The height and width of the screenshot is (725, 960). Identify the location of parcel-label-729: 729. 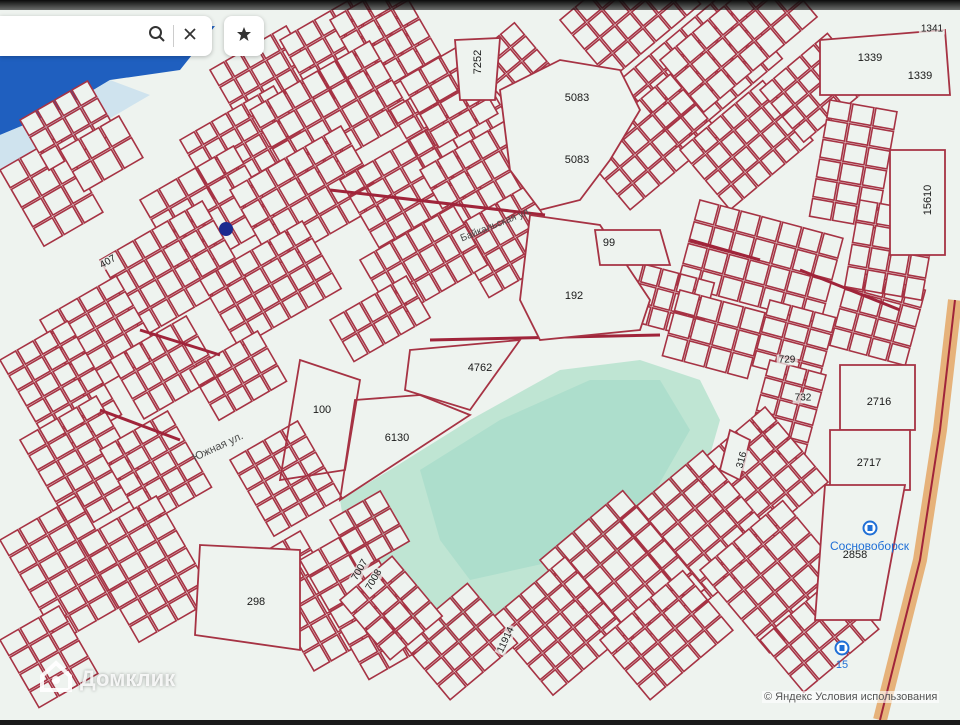
(787, 360).